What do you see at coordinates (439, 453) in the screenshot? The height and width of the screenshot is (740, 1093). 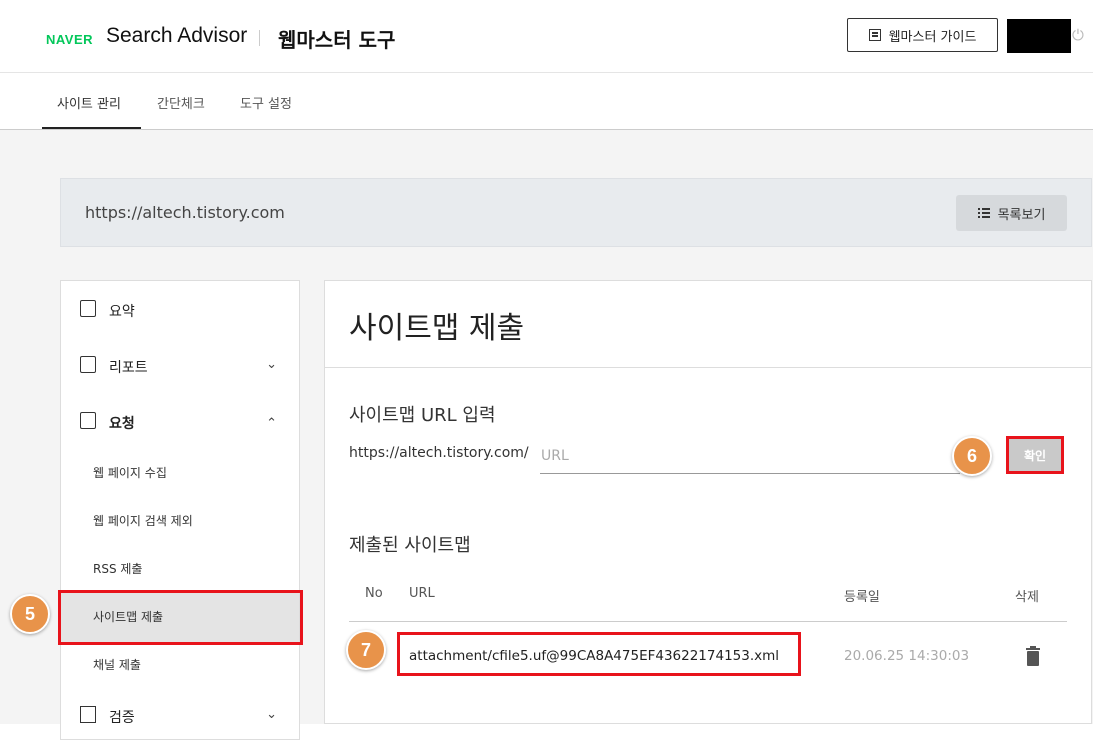 I see `url-prefix: https://altech.tistory.com/` at bounding box center [439, 453].